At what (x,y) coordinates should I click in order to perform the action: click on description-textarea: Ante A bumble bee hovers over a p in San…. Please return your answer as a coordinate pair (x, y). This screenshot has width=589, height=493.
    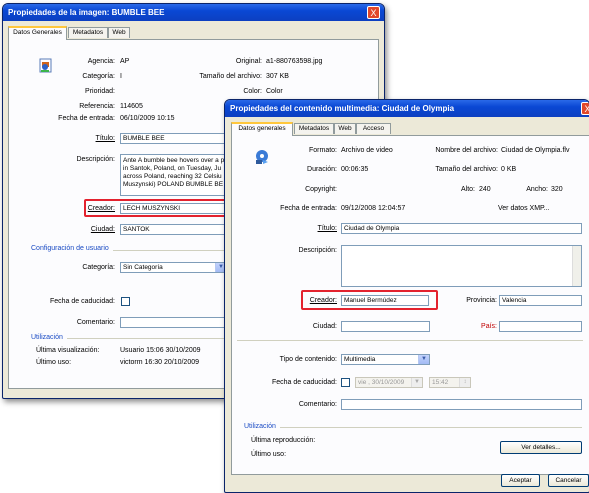
    Looking at the image, I should click on (178, 175).